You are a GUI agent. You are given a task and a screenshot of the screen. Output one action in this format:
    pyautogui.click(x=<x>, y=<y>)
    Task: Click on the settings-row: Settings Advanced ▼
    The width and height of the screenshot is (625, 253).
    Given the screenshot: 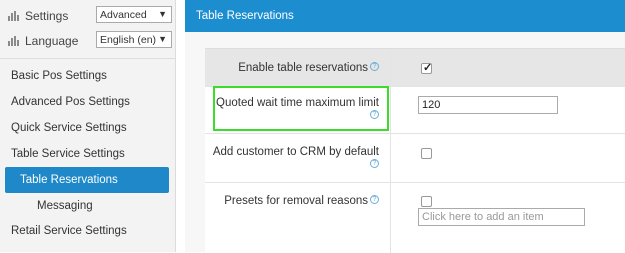 What is the action you would take?
    pyautogui.click(x=90, y=17)
    